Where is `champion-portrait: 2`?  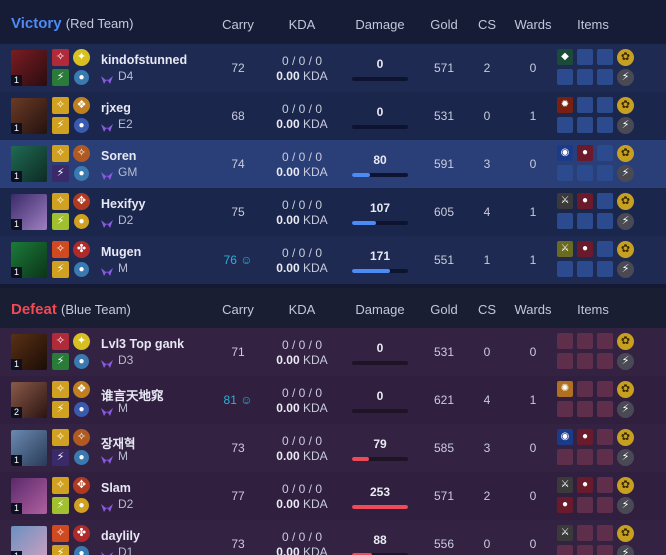
champion-portrait: 2 is located at coordinates (29, 400).